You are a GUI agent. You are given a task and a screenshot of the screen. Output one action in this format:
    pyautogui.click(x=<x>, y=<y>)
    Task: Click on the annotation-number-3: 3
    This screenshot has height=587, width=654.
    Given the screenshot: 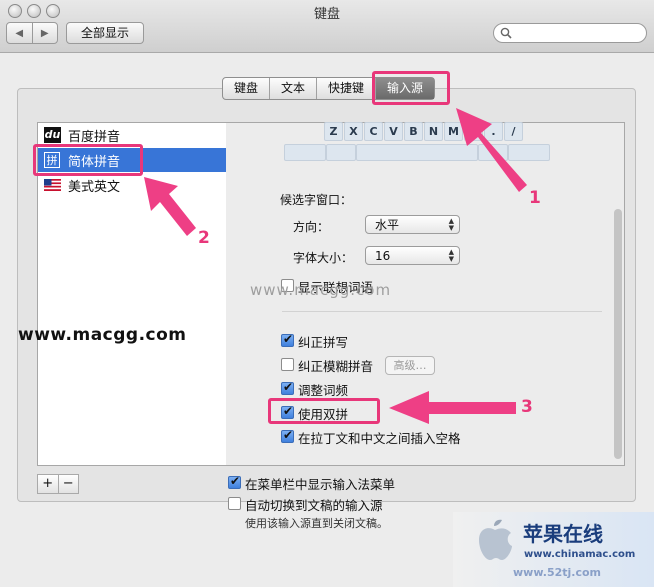 What is the action you would take?
    pyautogui.click(x=527, y=407)
    